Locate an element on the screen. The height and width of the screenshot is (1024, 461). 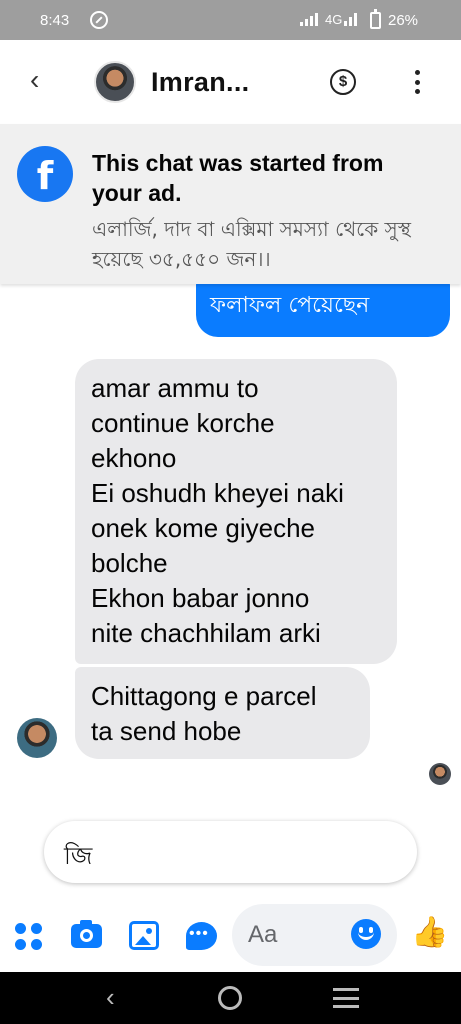
data-signal-icon is located at coordinates (350, 19).